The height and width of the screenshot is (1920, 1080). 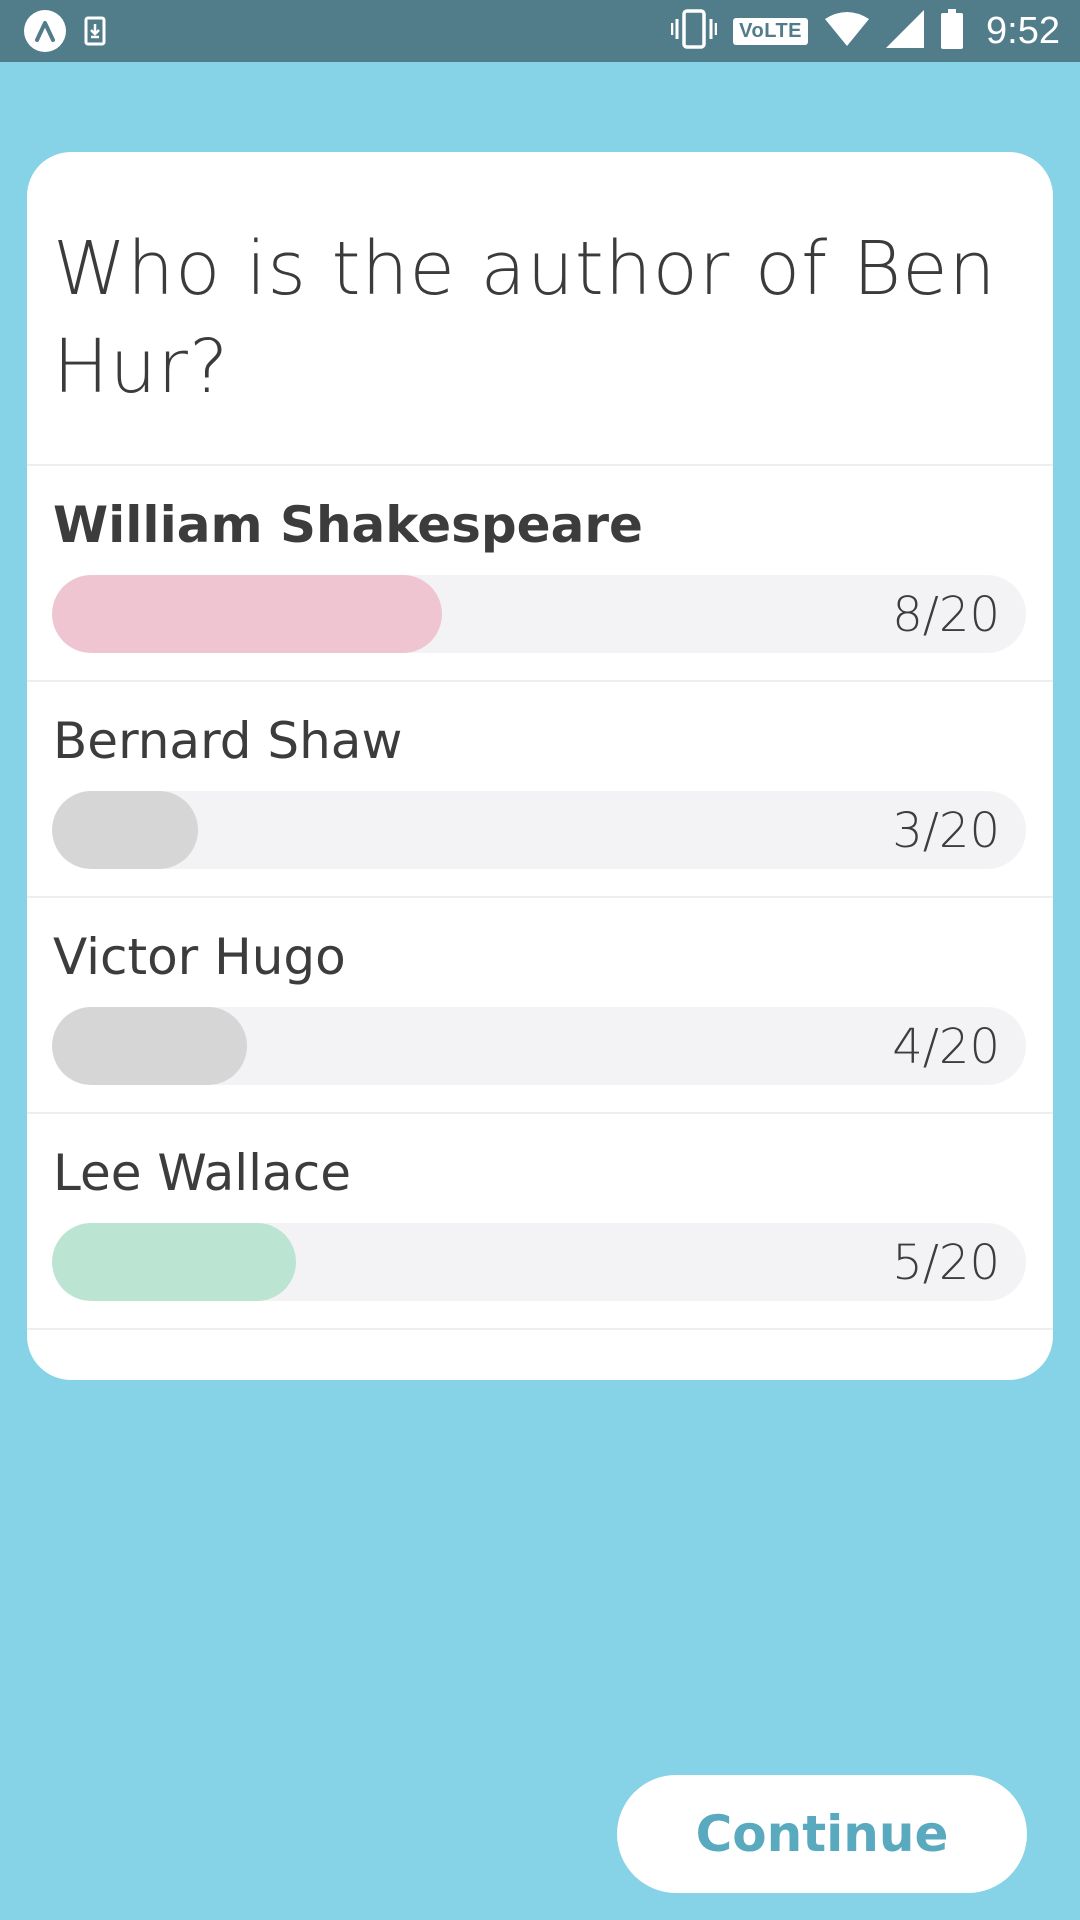 I want to click on question-text: Who is the author of Ben Hur?, so click(x=525, y=318).